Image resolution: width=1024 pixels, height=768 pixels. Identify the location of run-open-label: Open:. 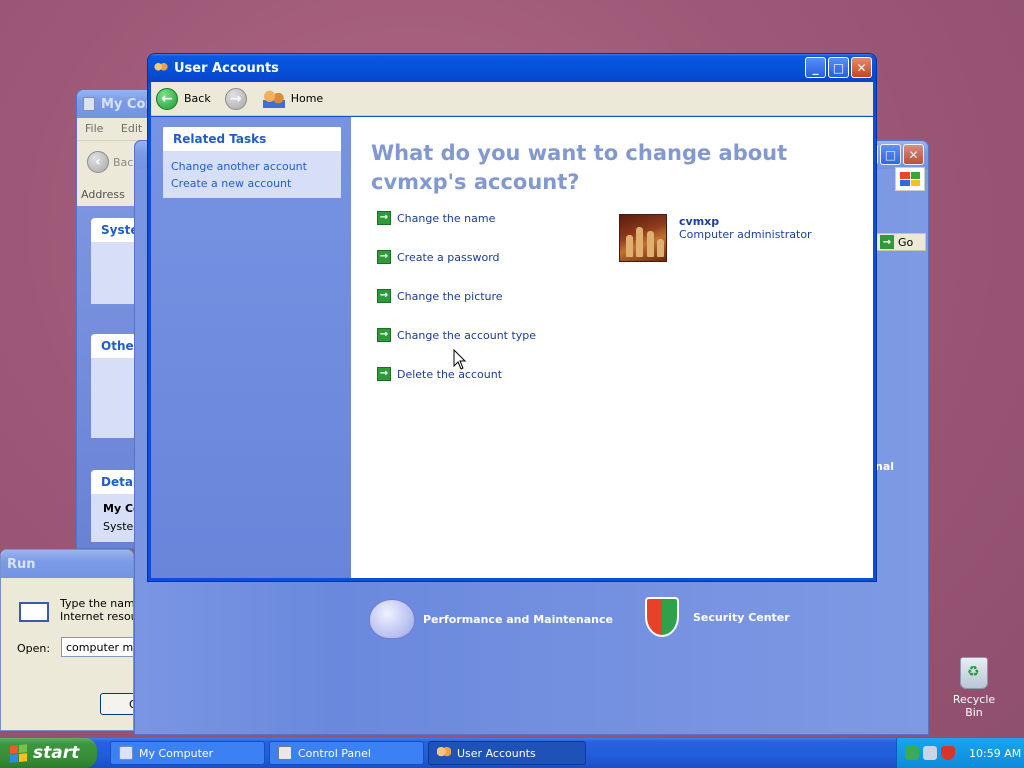
(34, 648).